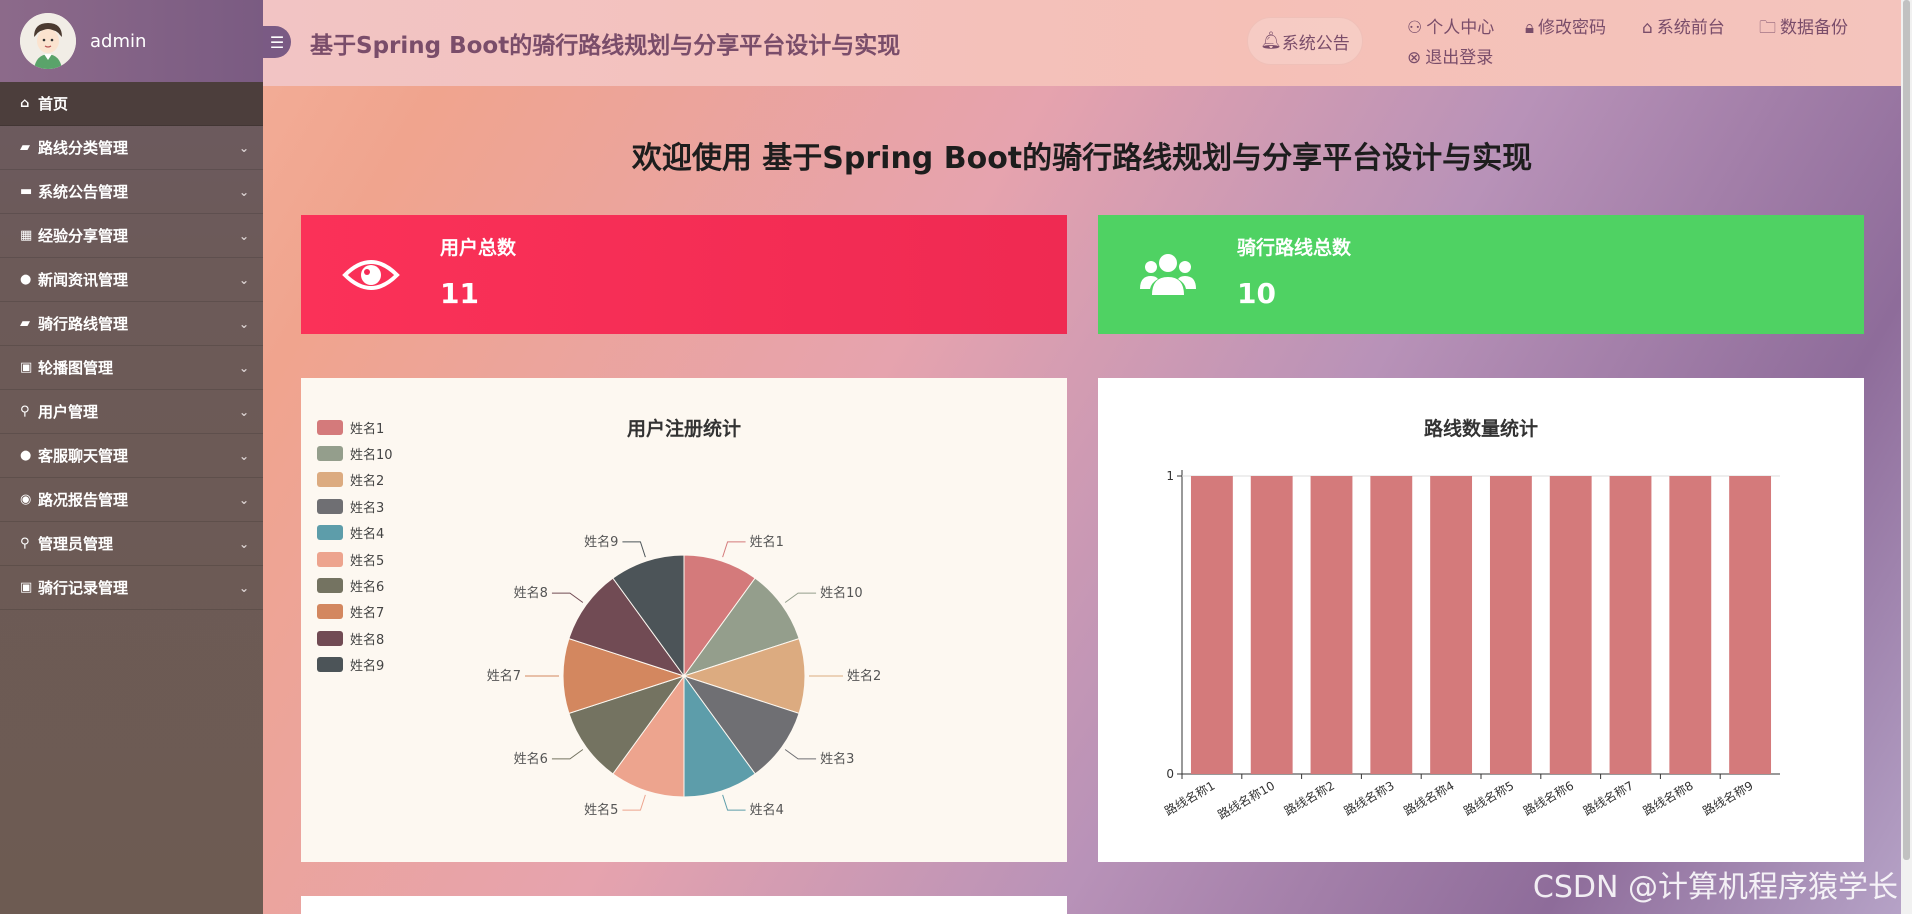 The width and height of the screenshot is (1912, 914). I want to click on pie-label: 姓名3, so click(837, 759).